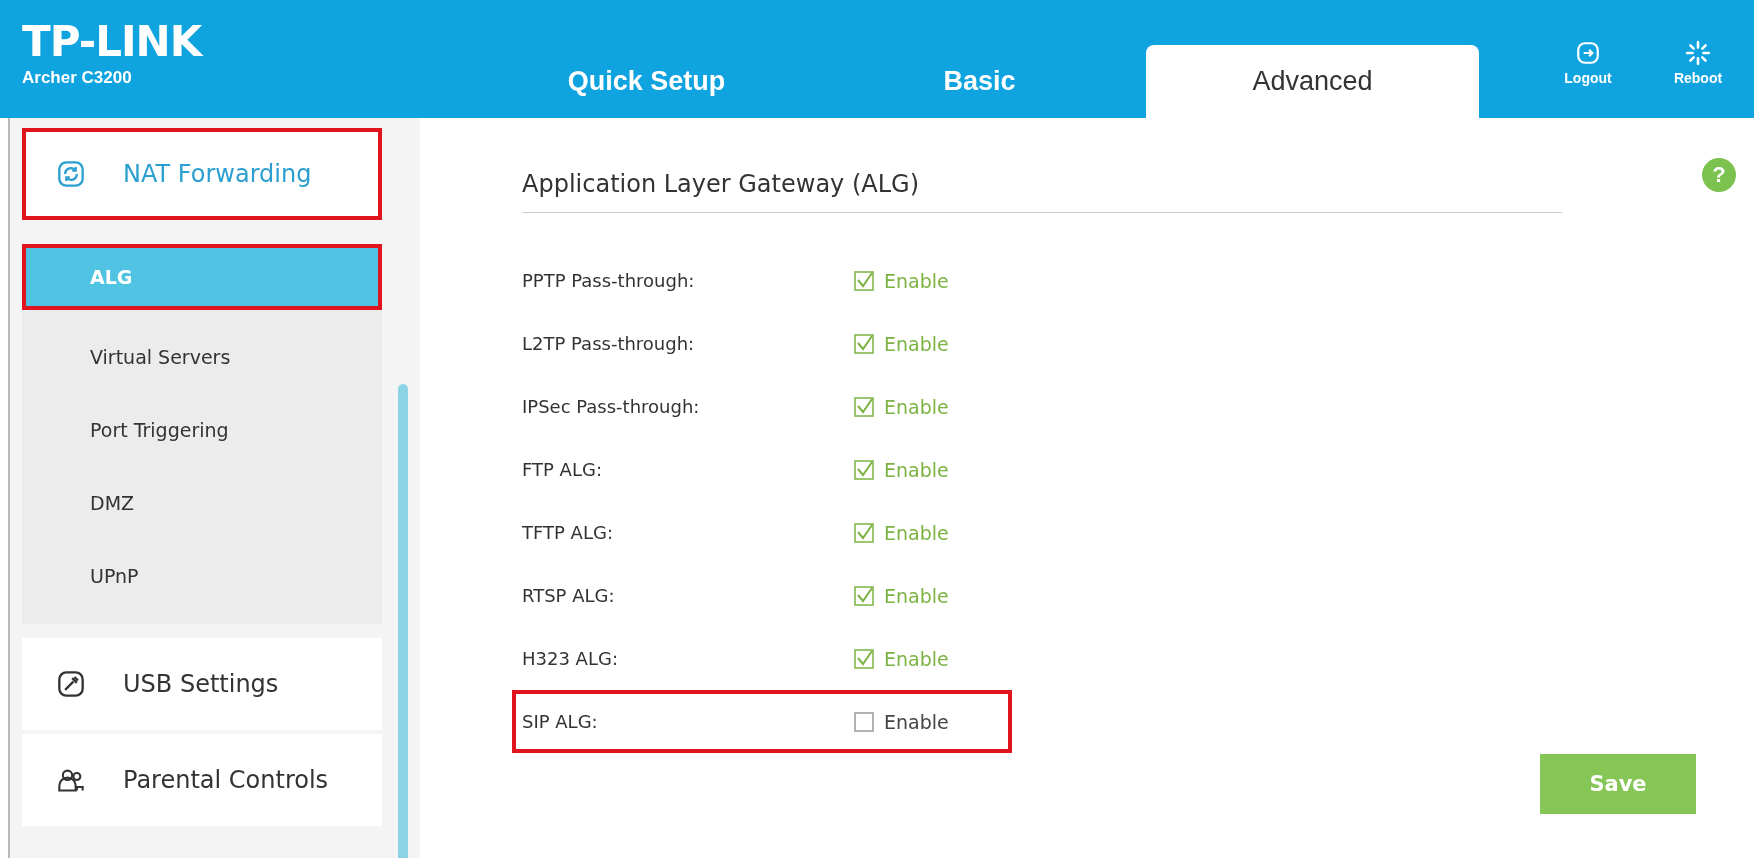 This screenshot has height=858, width=1754. I want to click on reboot-button: Reboot, so click(1698, 63).